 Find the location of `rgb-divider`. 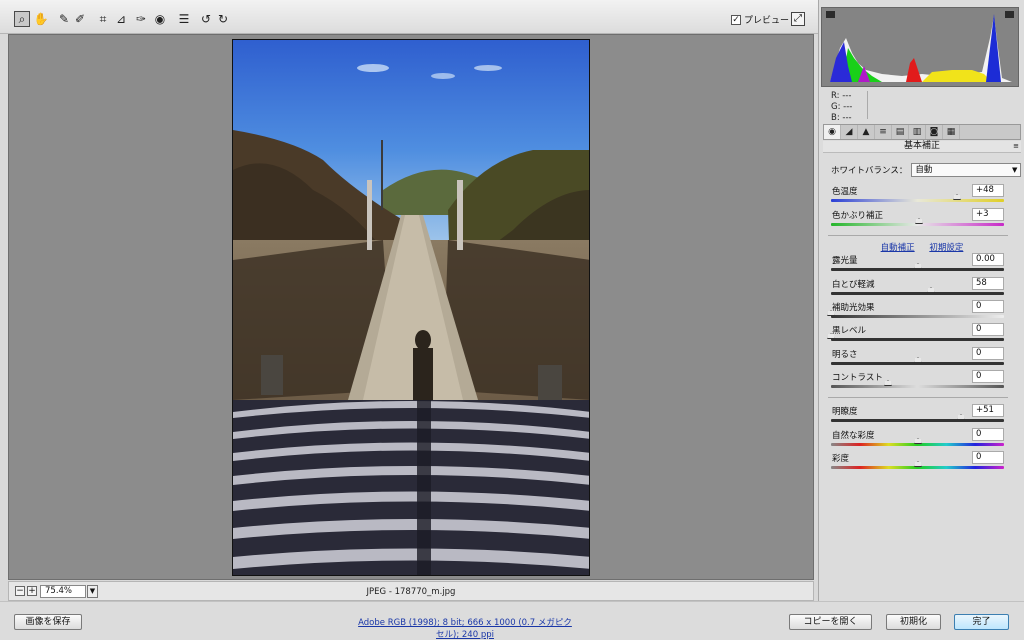

rgb-divider is located at coordinates (867, 105).